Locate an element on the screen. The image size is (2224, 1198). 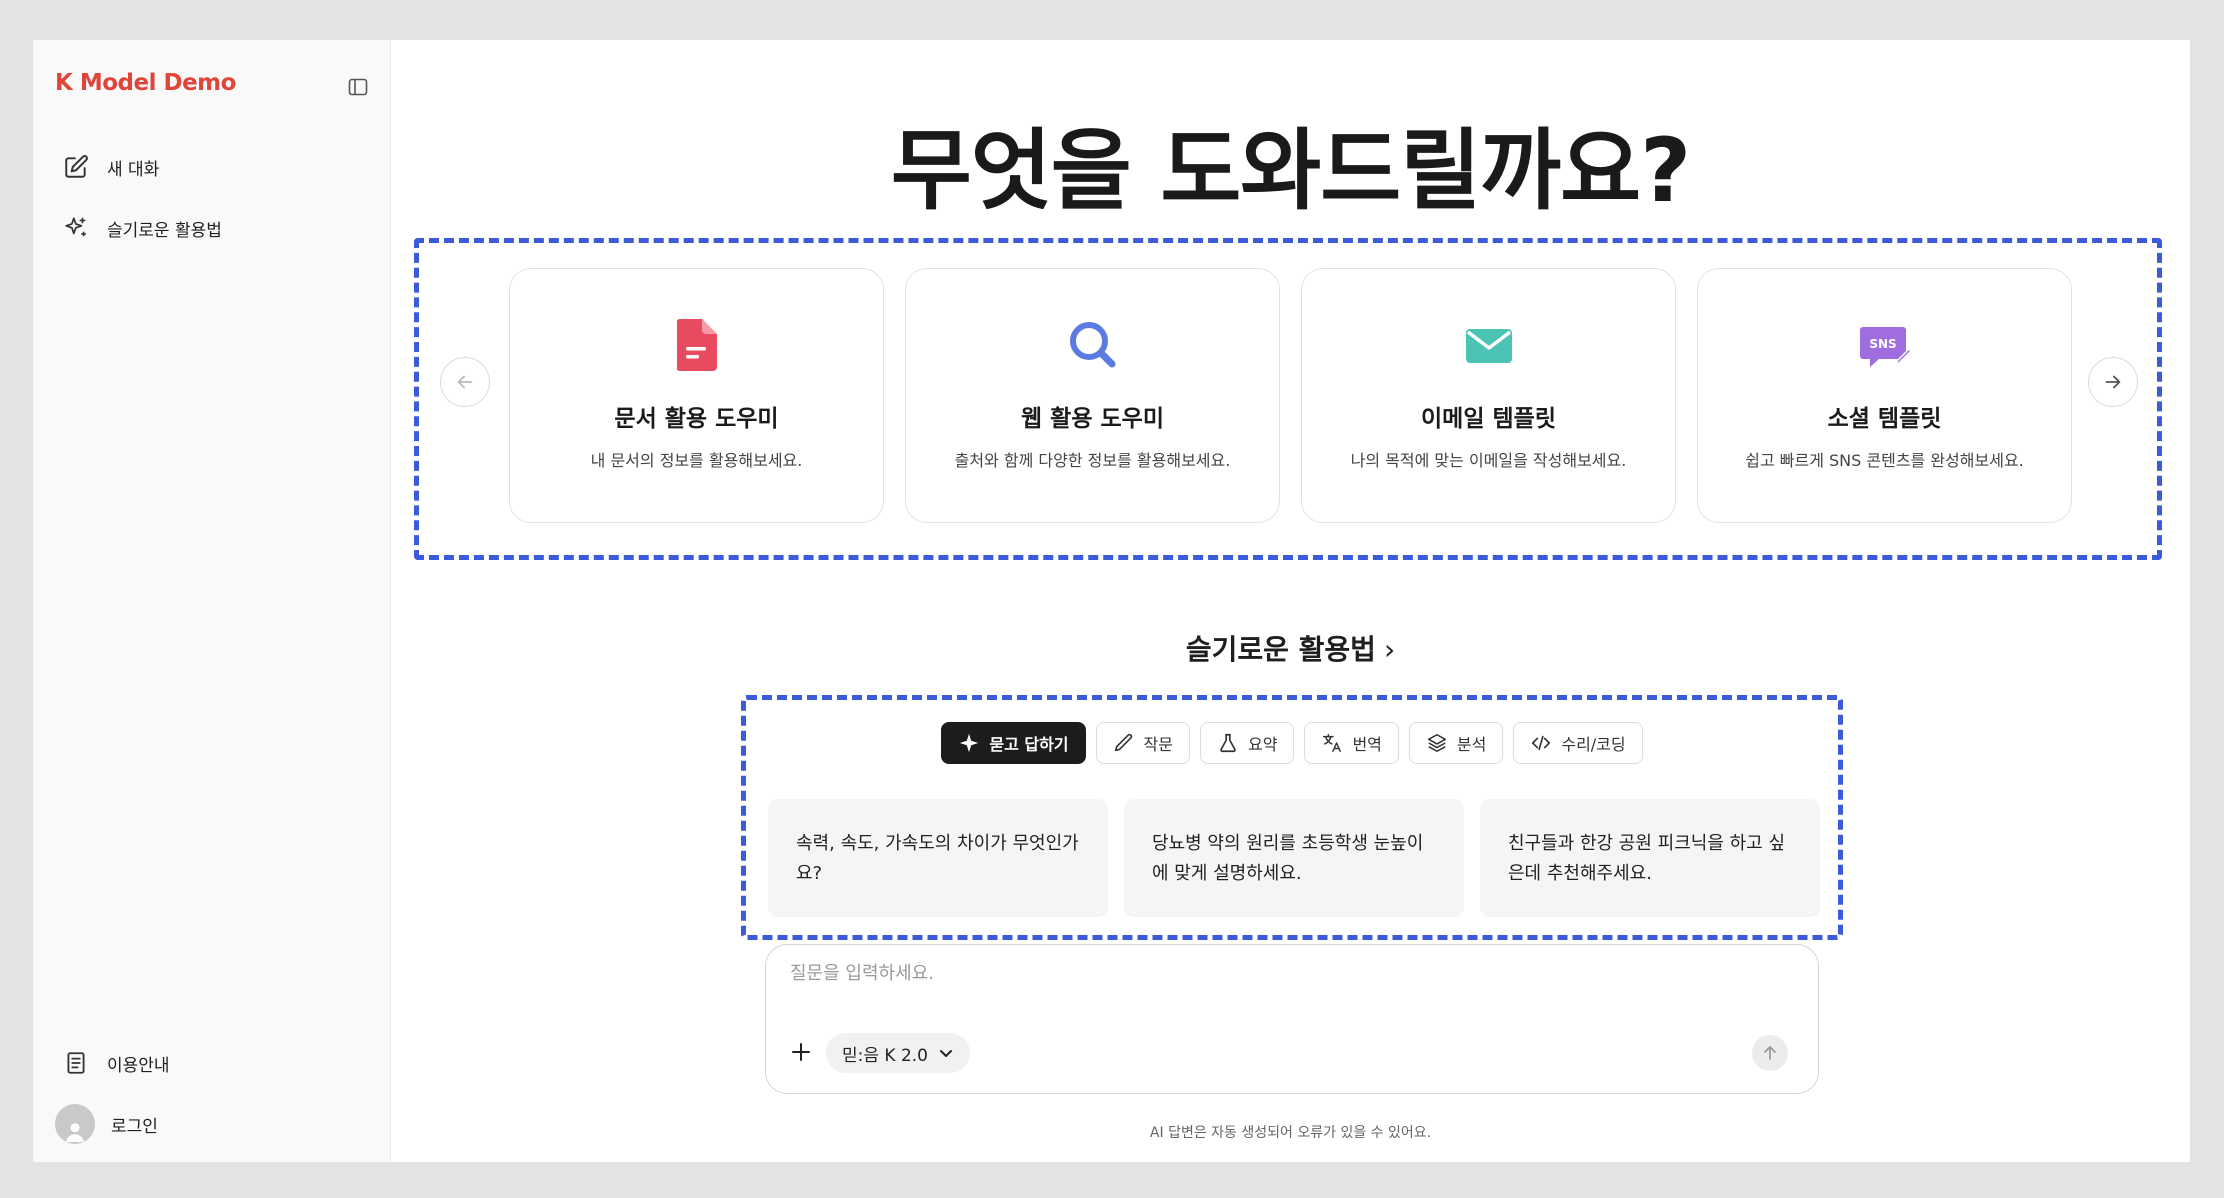
sample-question-card: 당뇨병 약의 원리를 초등학생 눈높이에 맞게 설명하세요. is located at coordinates (1294, 858).